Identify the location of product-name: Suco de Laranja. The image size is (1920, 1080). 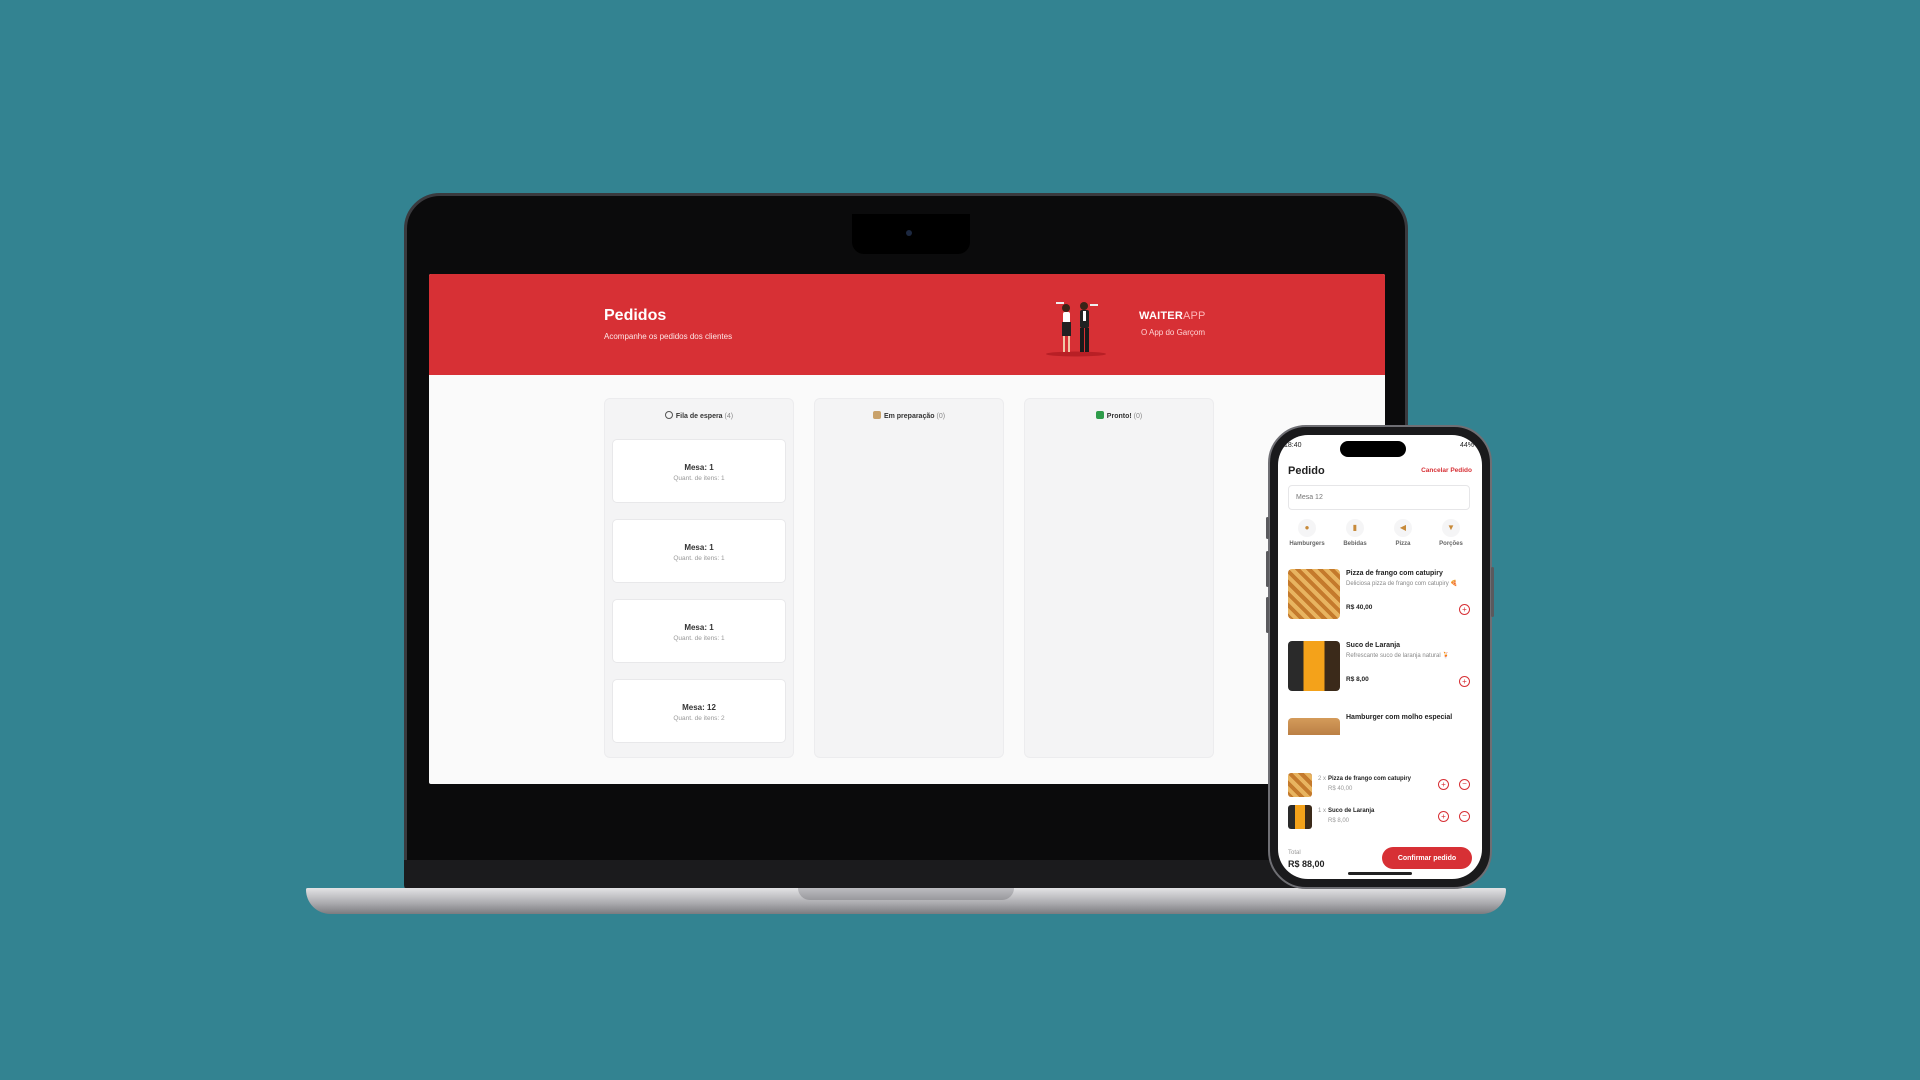
(1373, 645).